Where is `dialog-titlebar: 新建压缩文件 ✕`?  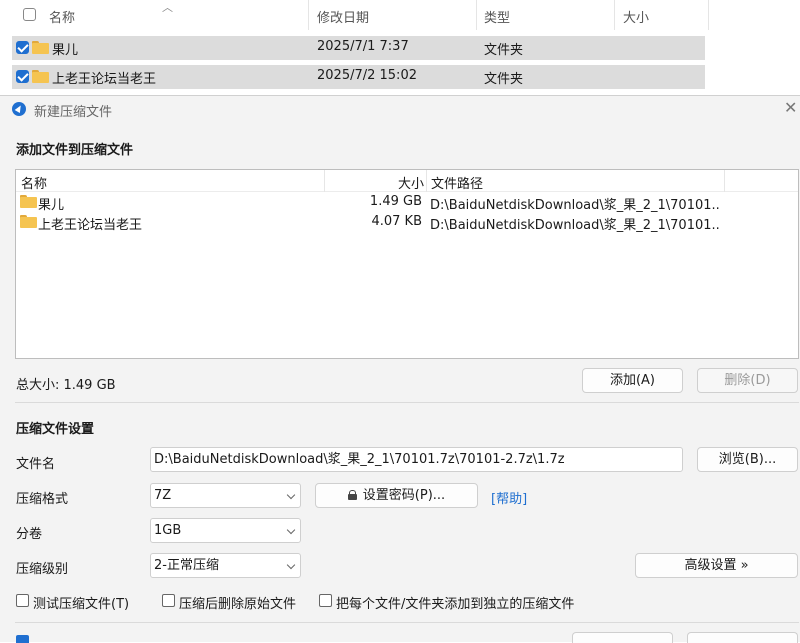 dialog-titlebar: 新建压缩文件 ✕ is located at coordinates (400, 109).